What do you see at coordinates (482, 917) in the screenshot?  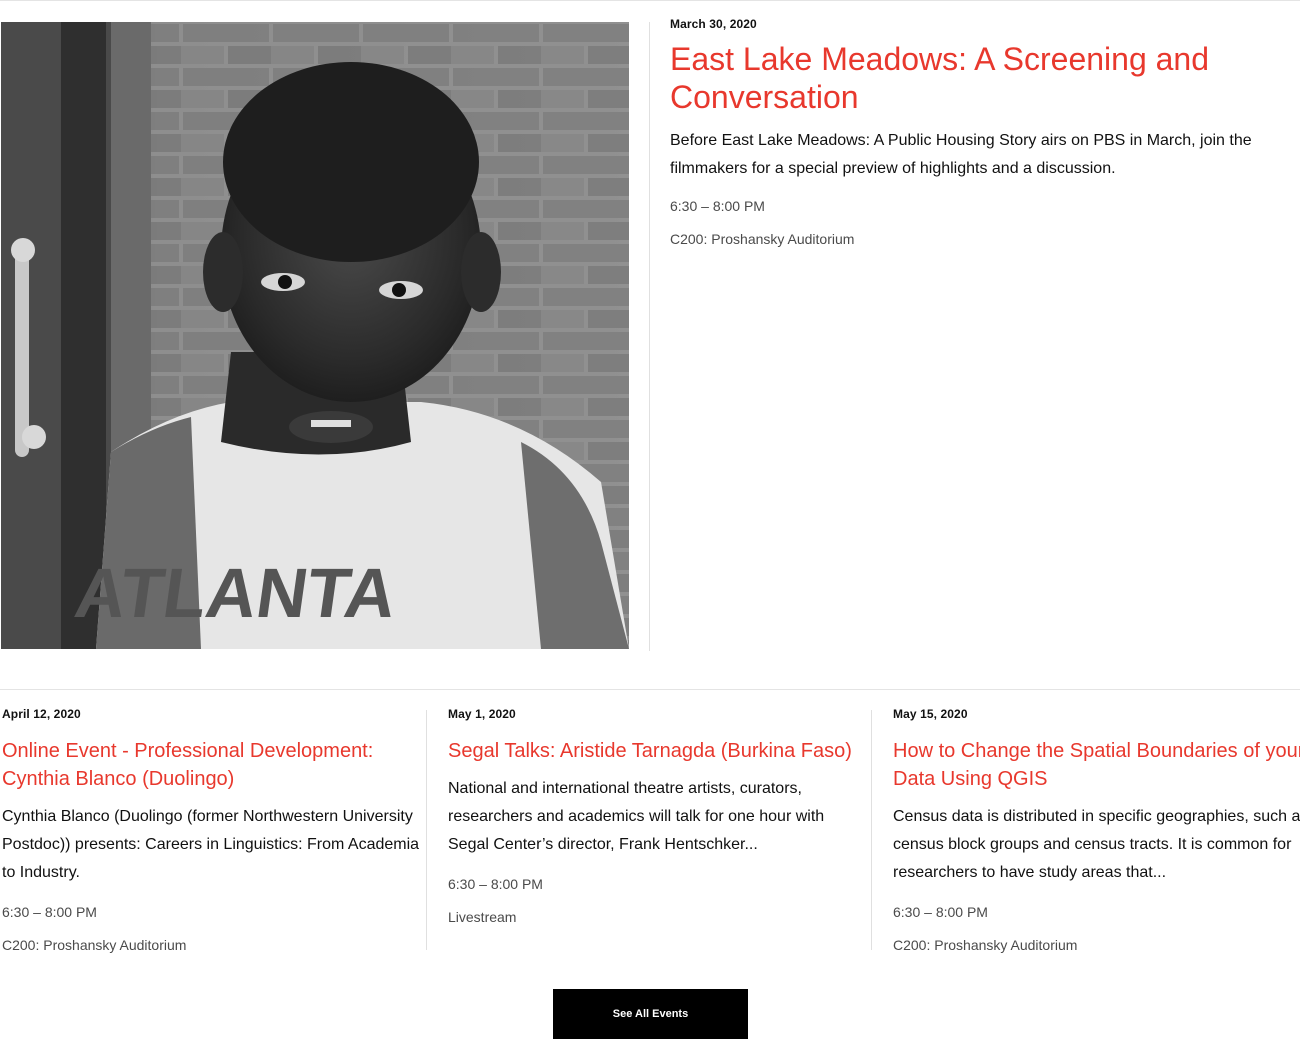 I see `event-location: Livestream` at bounding box center [482, 917].